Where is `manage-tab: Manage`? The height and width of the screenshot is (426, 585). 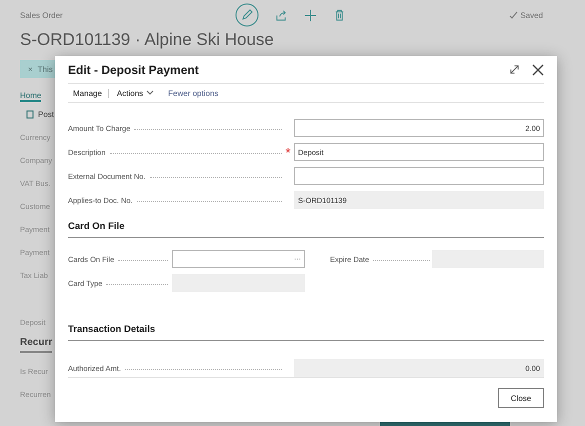 manage-tab: Manage is located at coordinates (88, 93).